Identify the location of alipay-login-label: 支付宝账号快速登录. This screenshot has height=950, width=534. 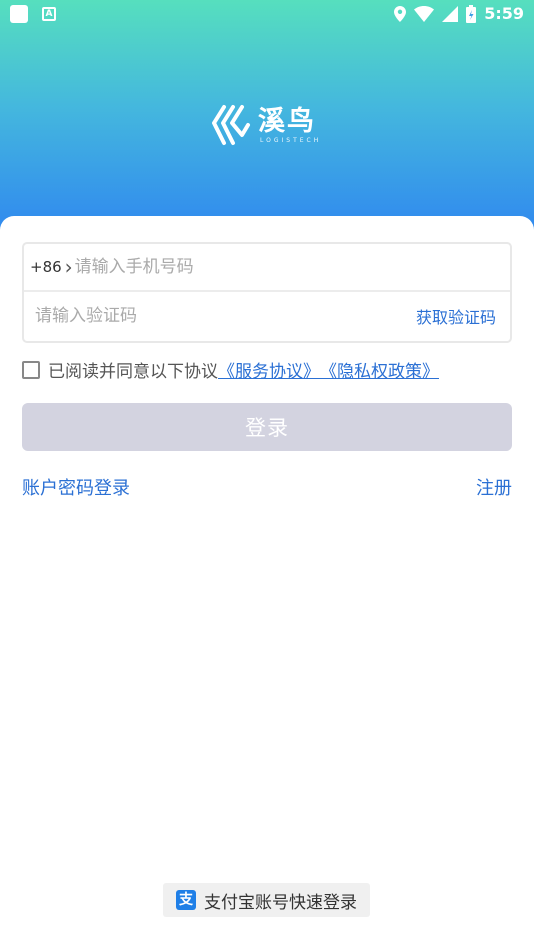
(280, 902).